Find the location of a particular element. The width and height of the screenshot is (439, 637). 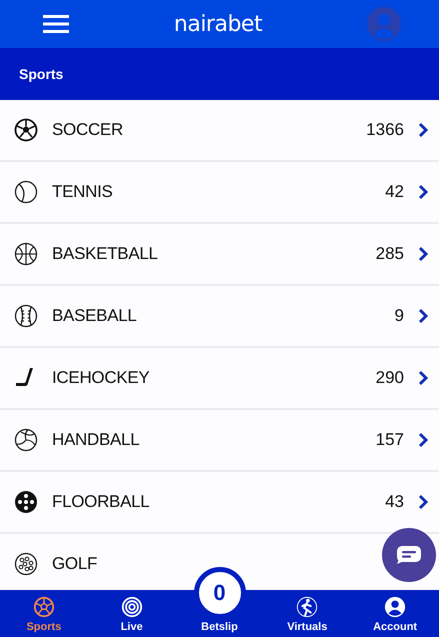

sport-name: BASEBALL is located at coordinates (94, 316).